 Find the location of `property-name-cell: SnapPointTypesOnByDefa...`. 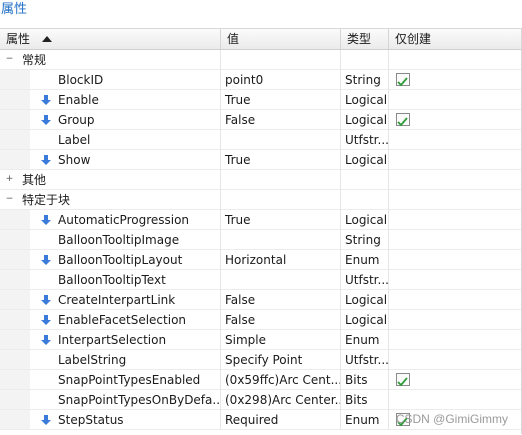

property-name-cell: SnapPointTypesOnByDefa... is located at coordinates (110, 400).